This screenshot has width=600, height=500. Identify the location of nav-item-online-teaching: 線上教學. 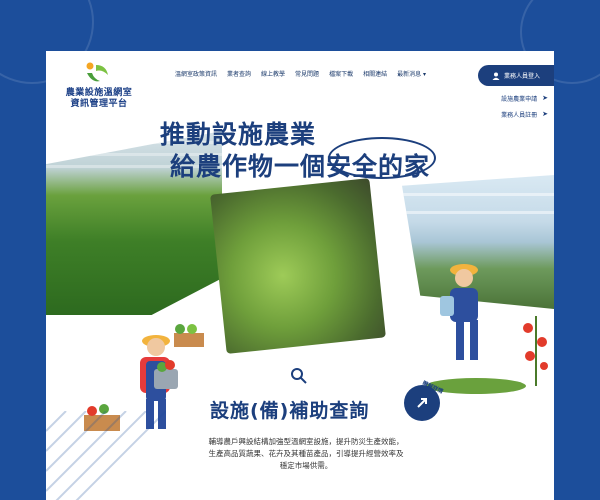
(273, 73).